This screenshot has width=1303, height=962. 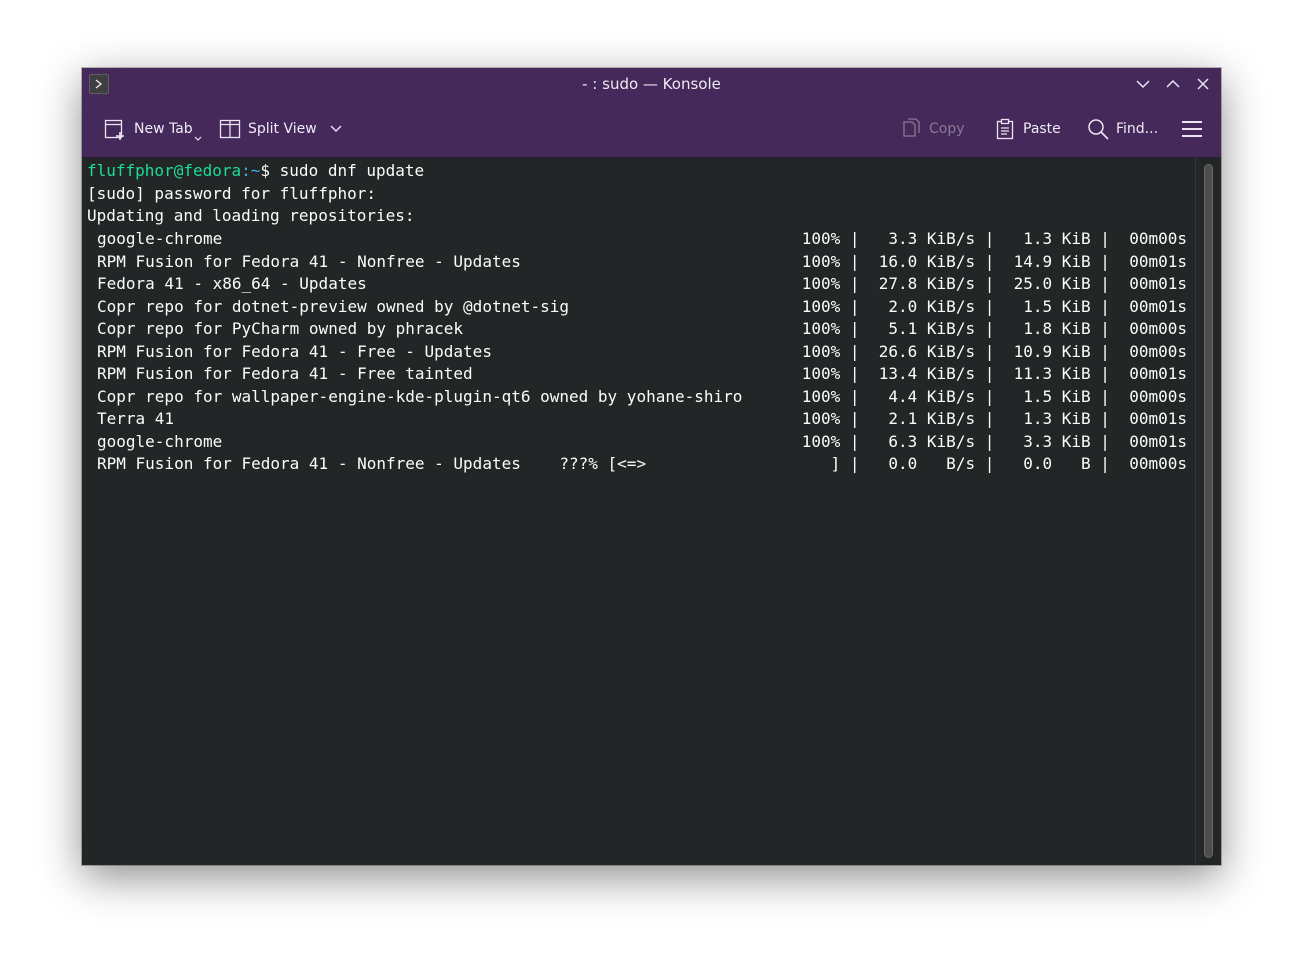 I want to click on close-icon, so click(x=1203, y=84).